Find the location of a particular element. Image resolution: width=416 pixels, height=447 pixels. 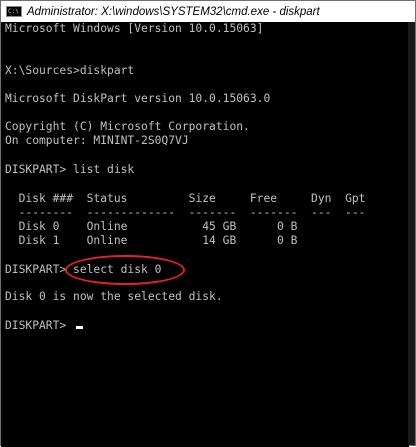

cmd-icon: C:\ is located at coordinates (14, 11).